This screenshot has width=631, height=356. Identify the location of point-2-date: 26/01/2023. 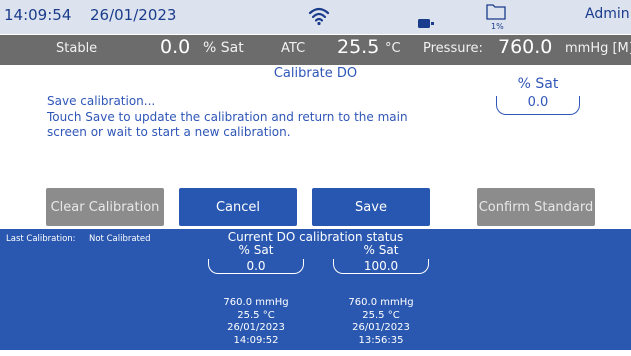
(381, 327).